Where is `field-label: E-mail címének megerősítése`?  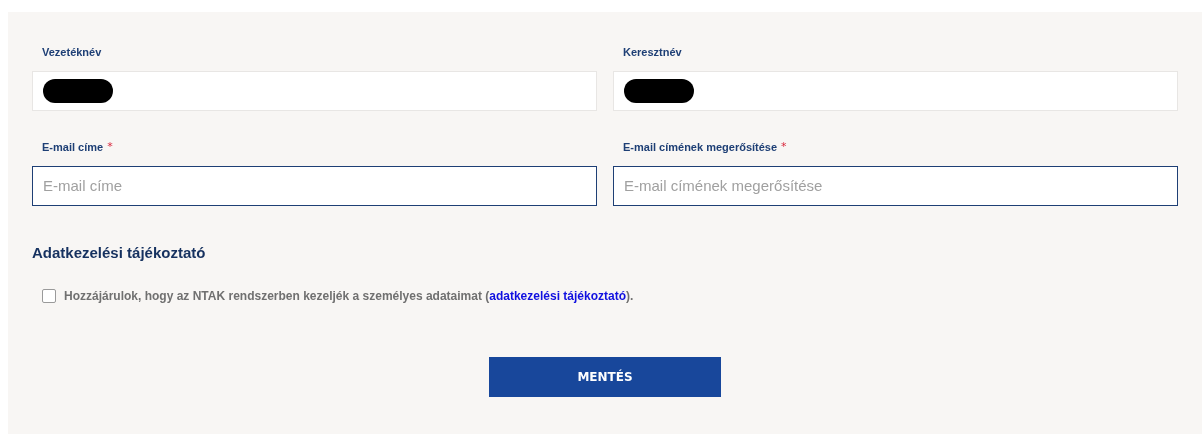
field-label: E-mail címének megerősítése is located at coordinates (700, 147).